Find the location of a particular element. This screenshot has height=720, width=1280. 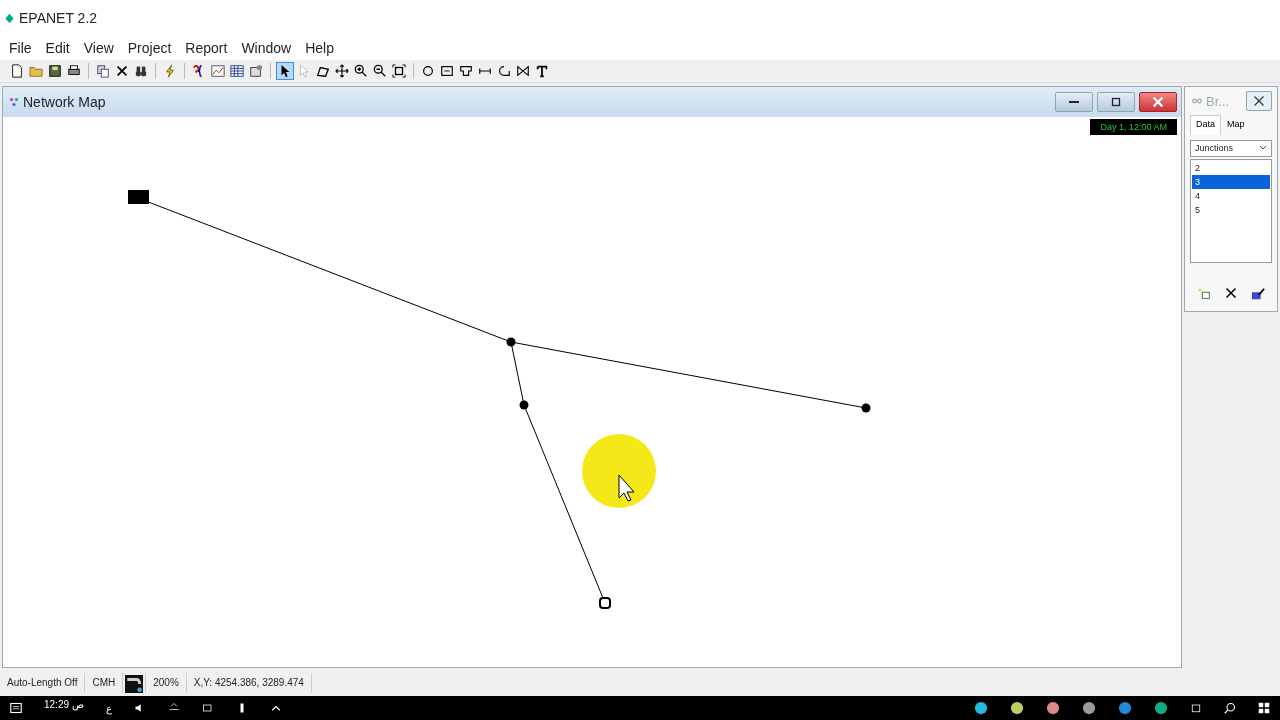

valve-icon is located at coordinates (523, 71).